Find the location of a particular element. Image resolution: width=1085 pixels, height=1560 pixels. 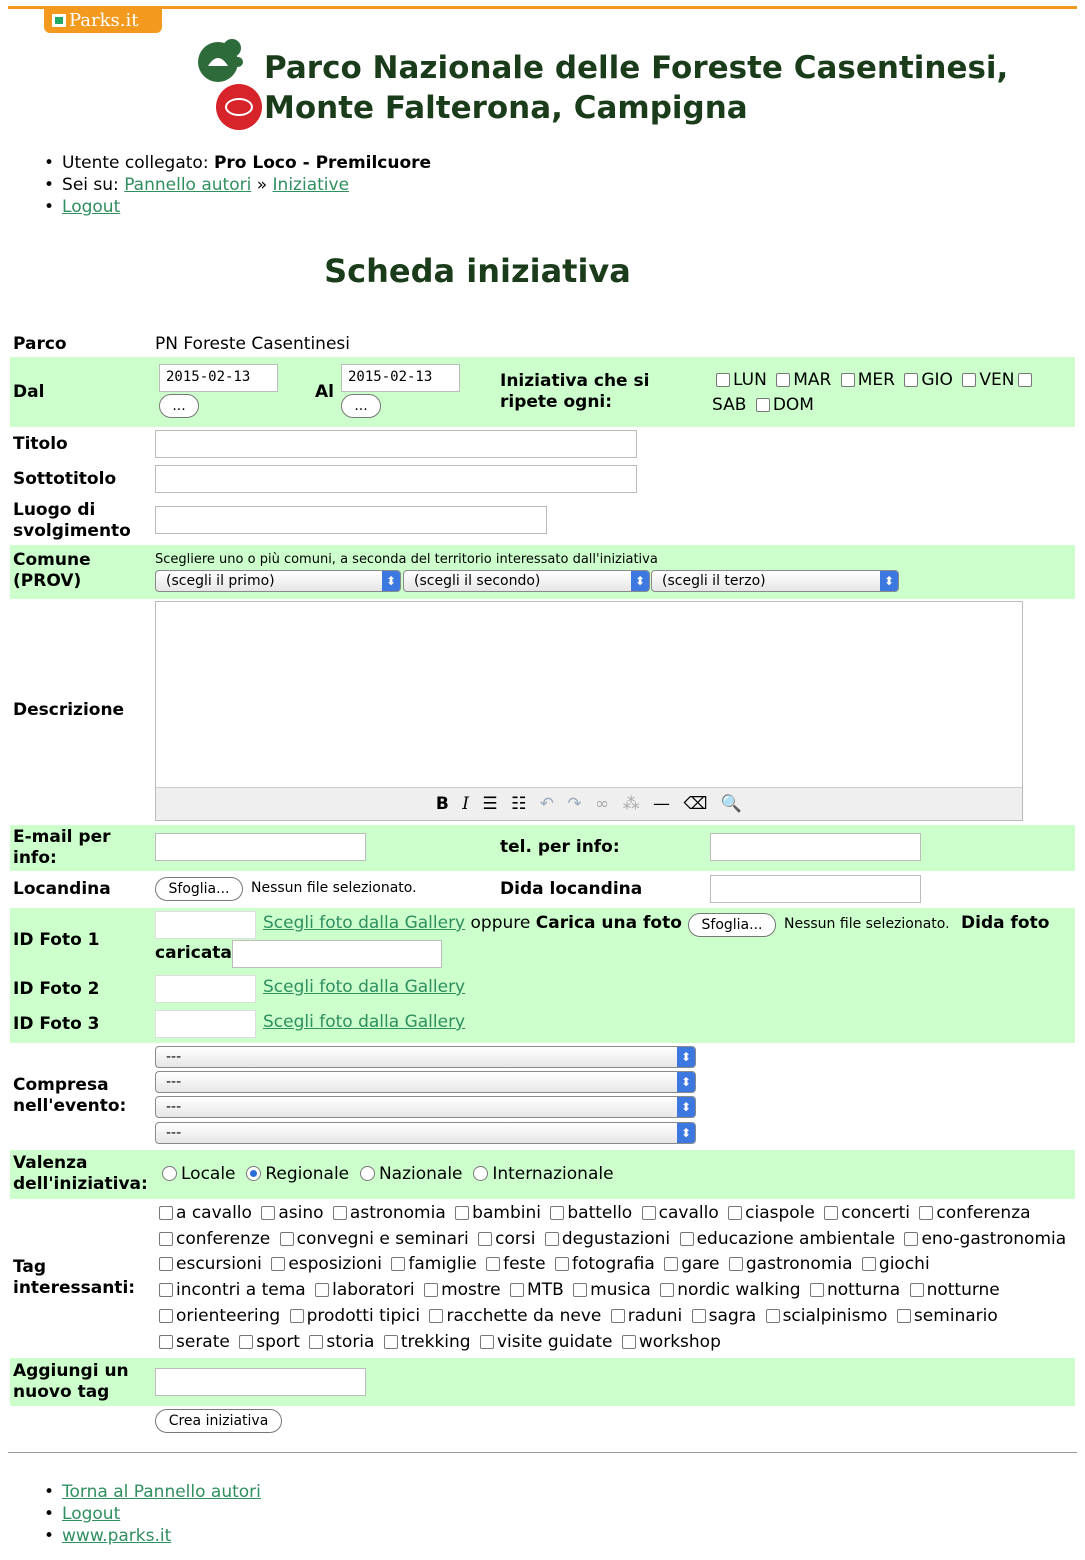

logout-link: Logout is located at coordinates (91, 207).